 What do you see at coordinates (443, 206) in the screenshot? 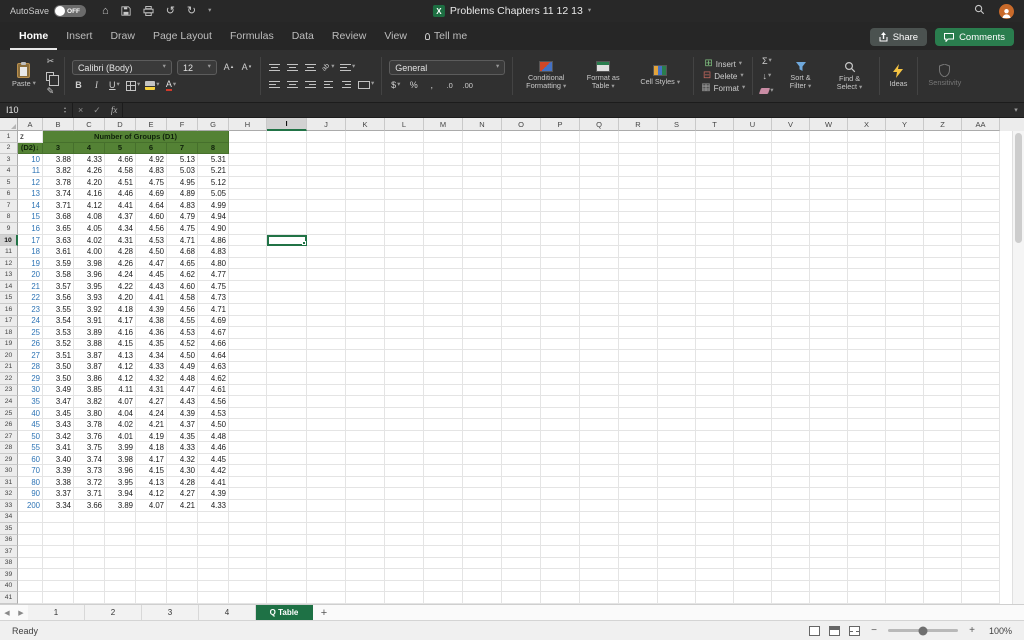
I see `cell-M7` at bounding box center [443, 206].